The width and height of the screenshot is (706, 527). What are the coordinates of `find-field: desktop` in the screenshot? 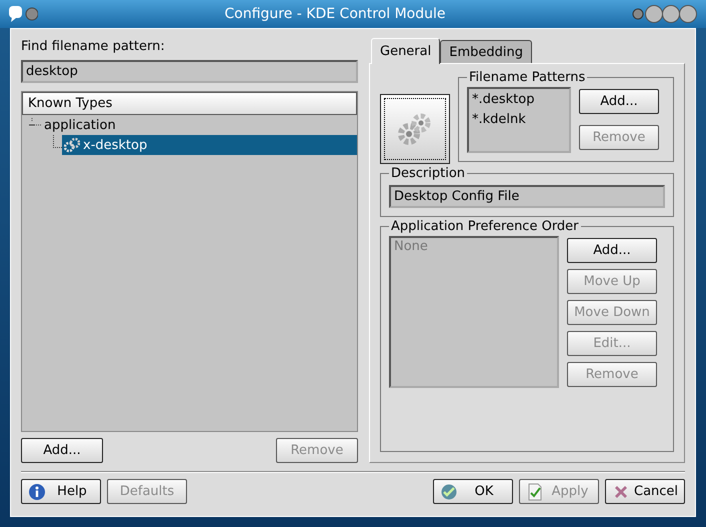 It's located at (189, 71).